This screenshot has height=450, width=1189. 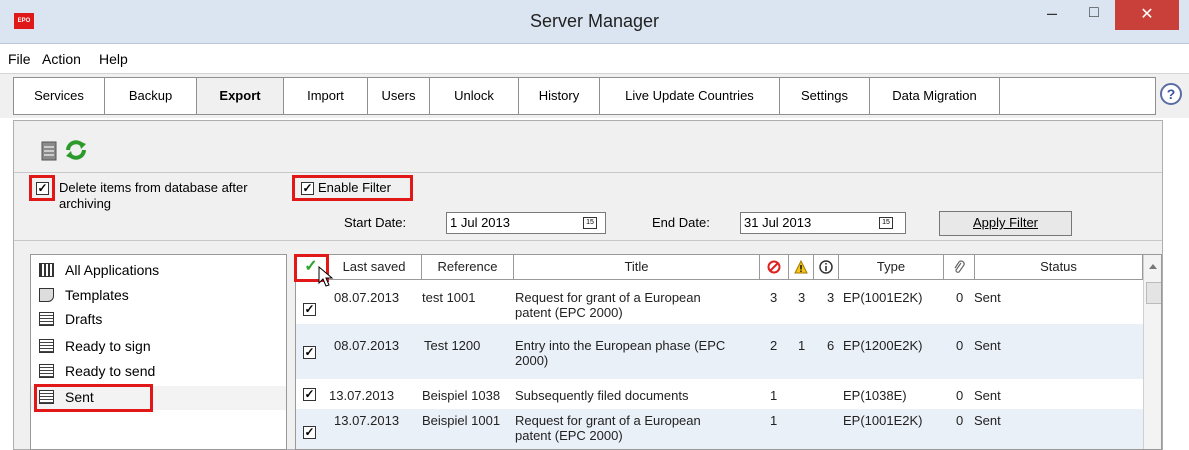 I want to click on ready-to-sign-icon, so click(x=46, y=346).